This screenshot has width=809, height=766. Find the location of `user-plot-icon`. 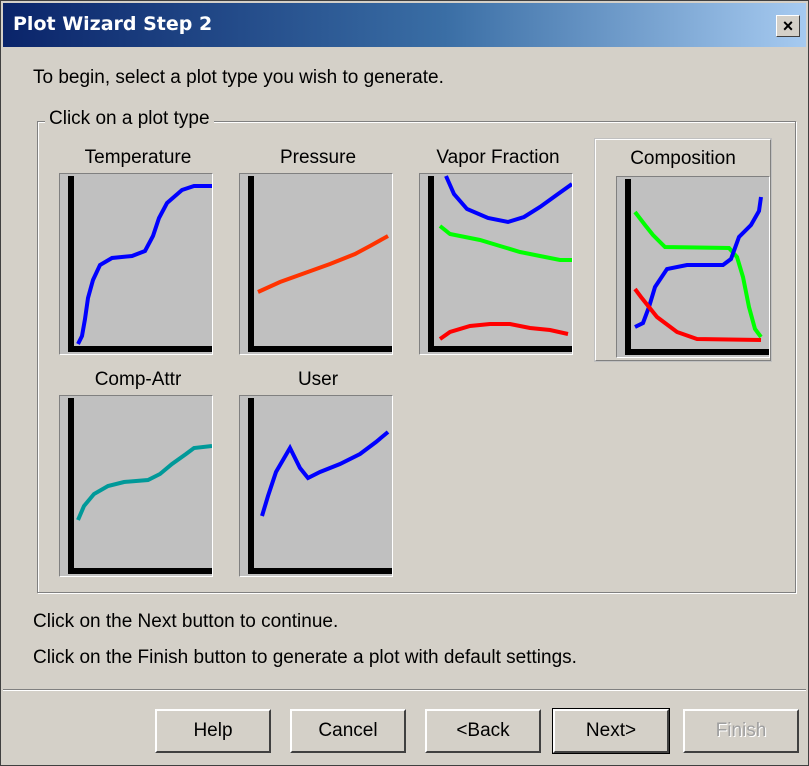

user-plot-icon is located at coordinates (320, 486).